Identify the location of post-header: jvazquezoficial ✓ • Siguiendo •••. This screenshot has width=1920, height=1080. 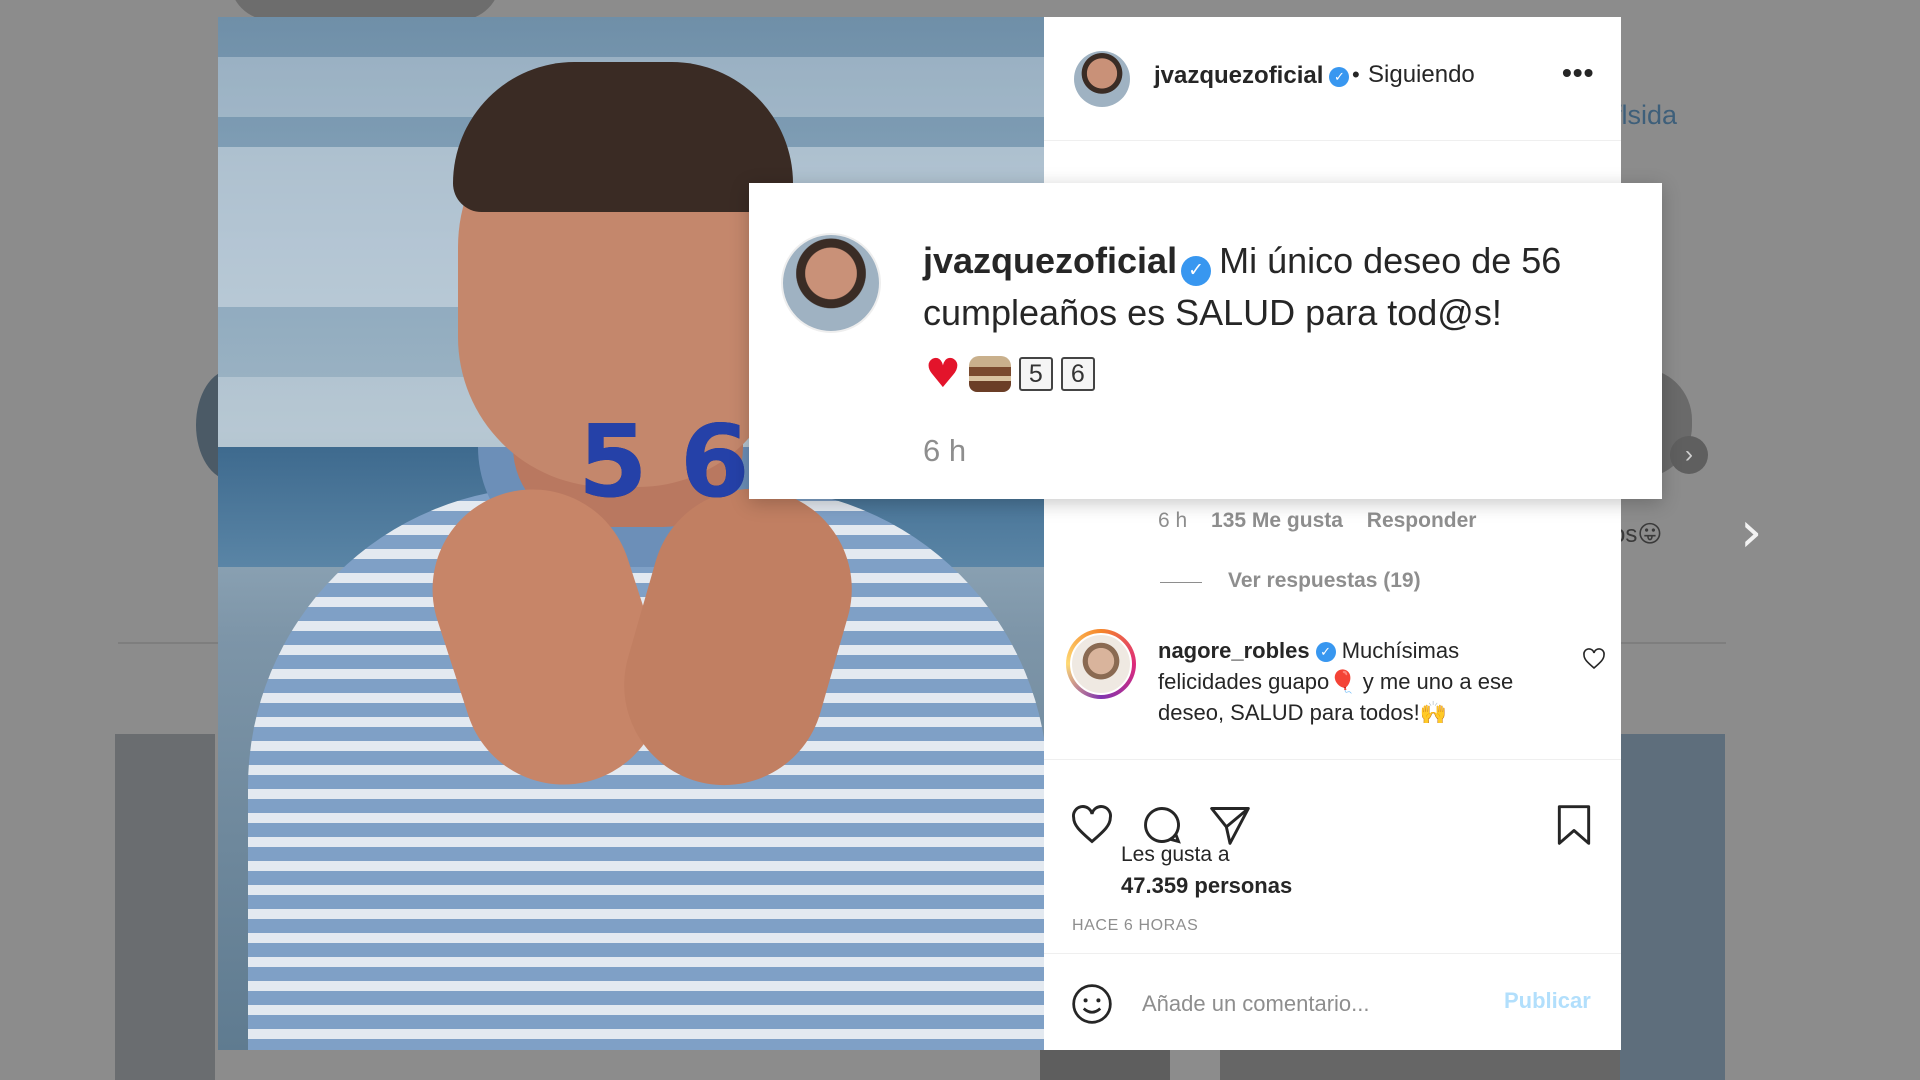
(1332, 79).